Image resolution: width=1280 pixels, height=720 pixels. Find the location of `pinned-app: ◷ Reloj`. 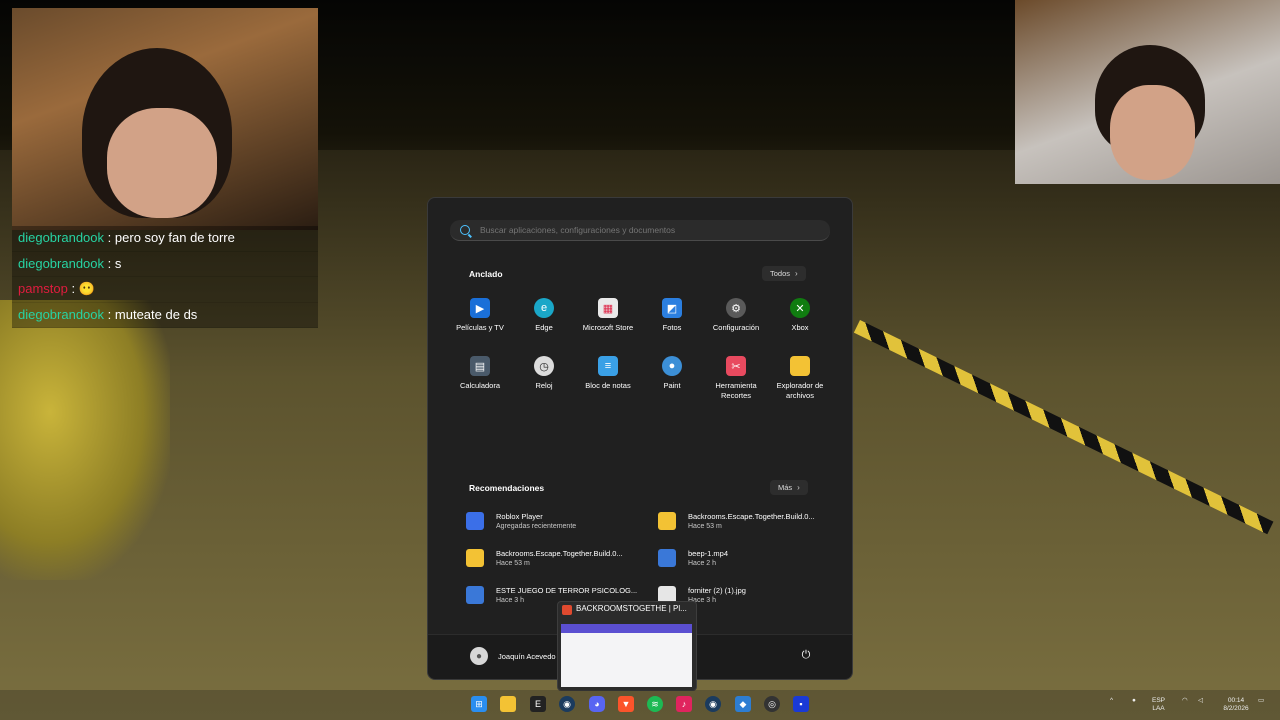

pinned-app: ◷ Reloj is located at coordinates (544, 380).